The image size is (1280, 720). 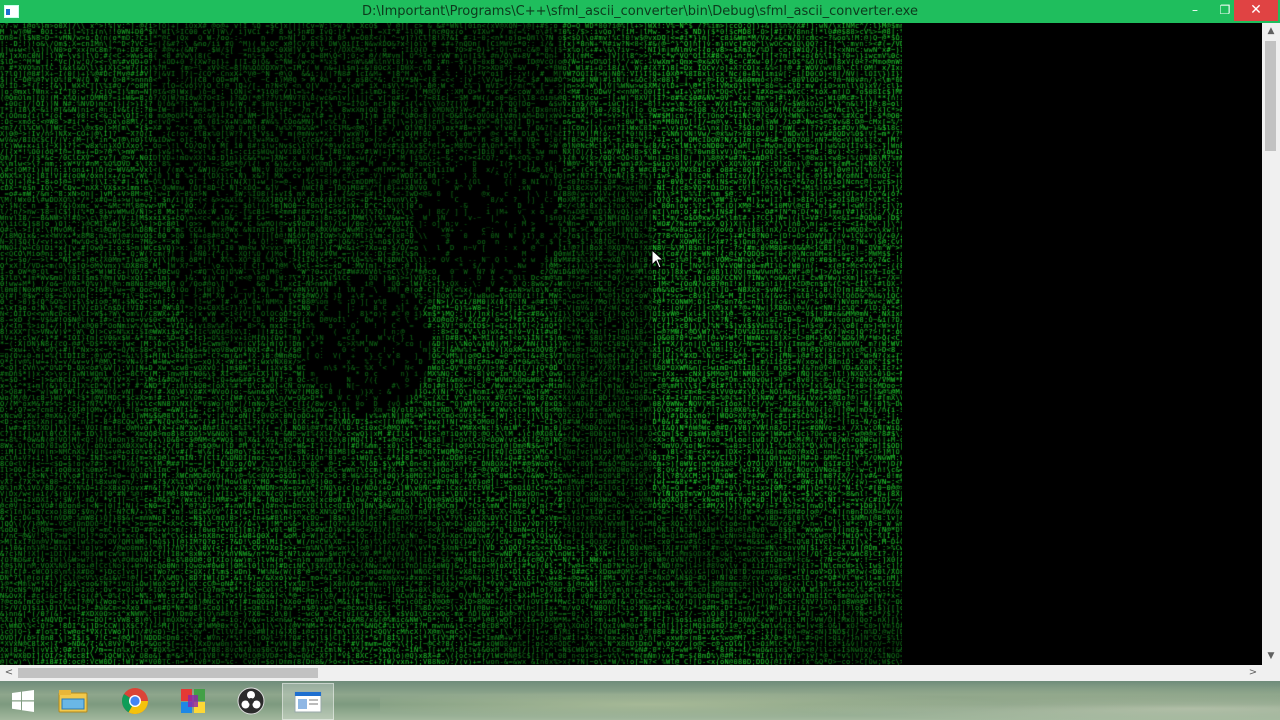 I want to click on taskbar-color-app, so click(x=193, y=700).